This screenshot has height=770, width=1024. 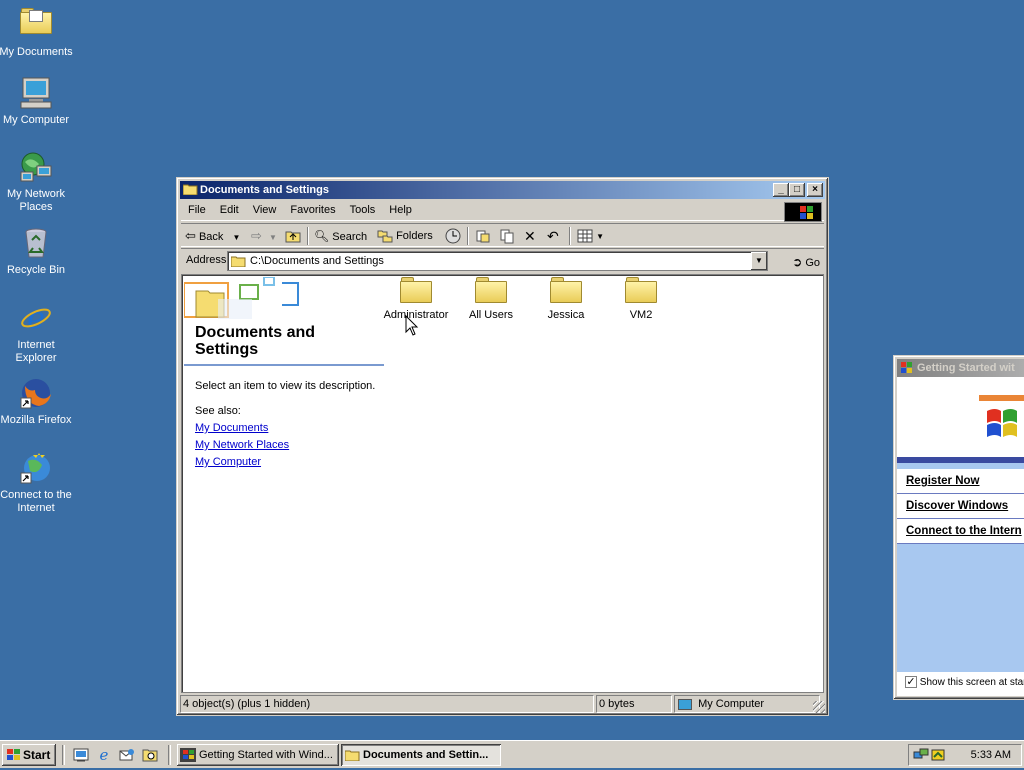 I want to click on show-at-startup-label: Show this screen at startu, so click(x=971, y=682).